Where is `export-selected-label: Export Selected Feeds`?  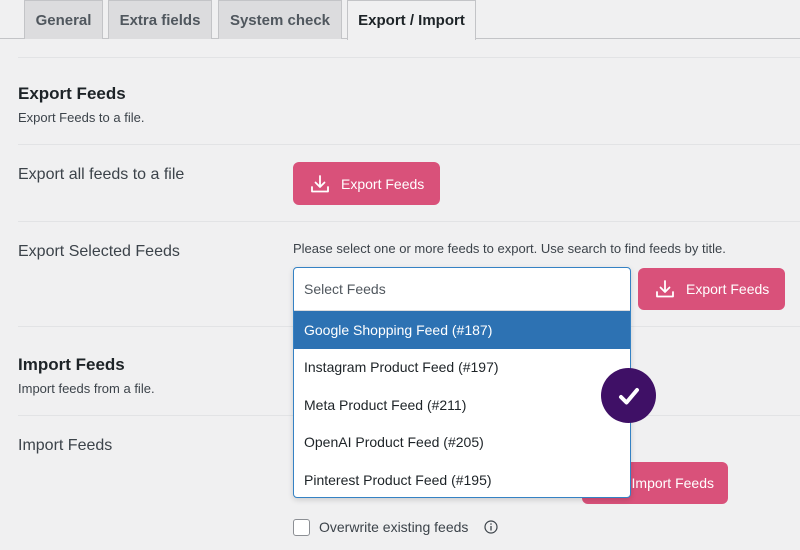
export-selected-label: Export Selected Feeds is located at coordinates (99, 251).